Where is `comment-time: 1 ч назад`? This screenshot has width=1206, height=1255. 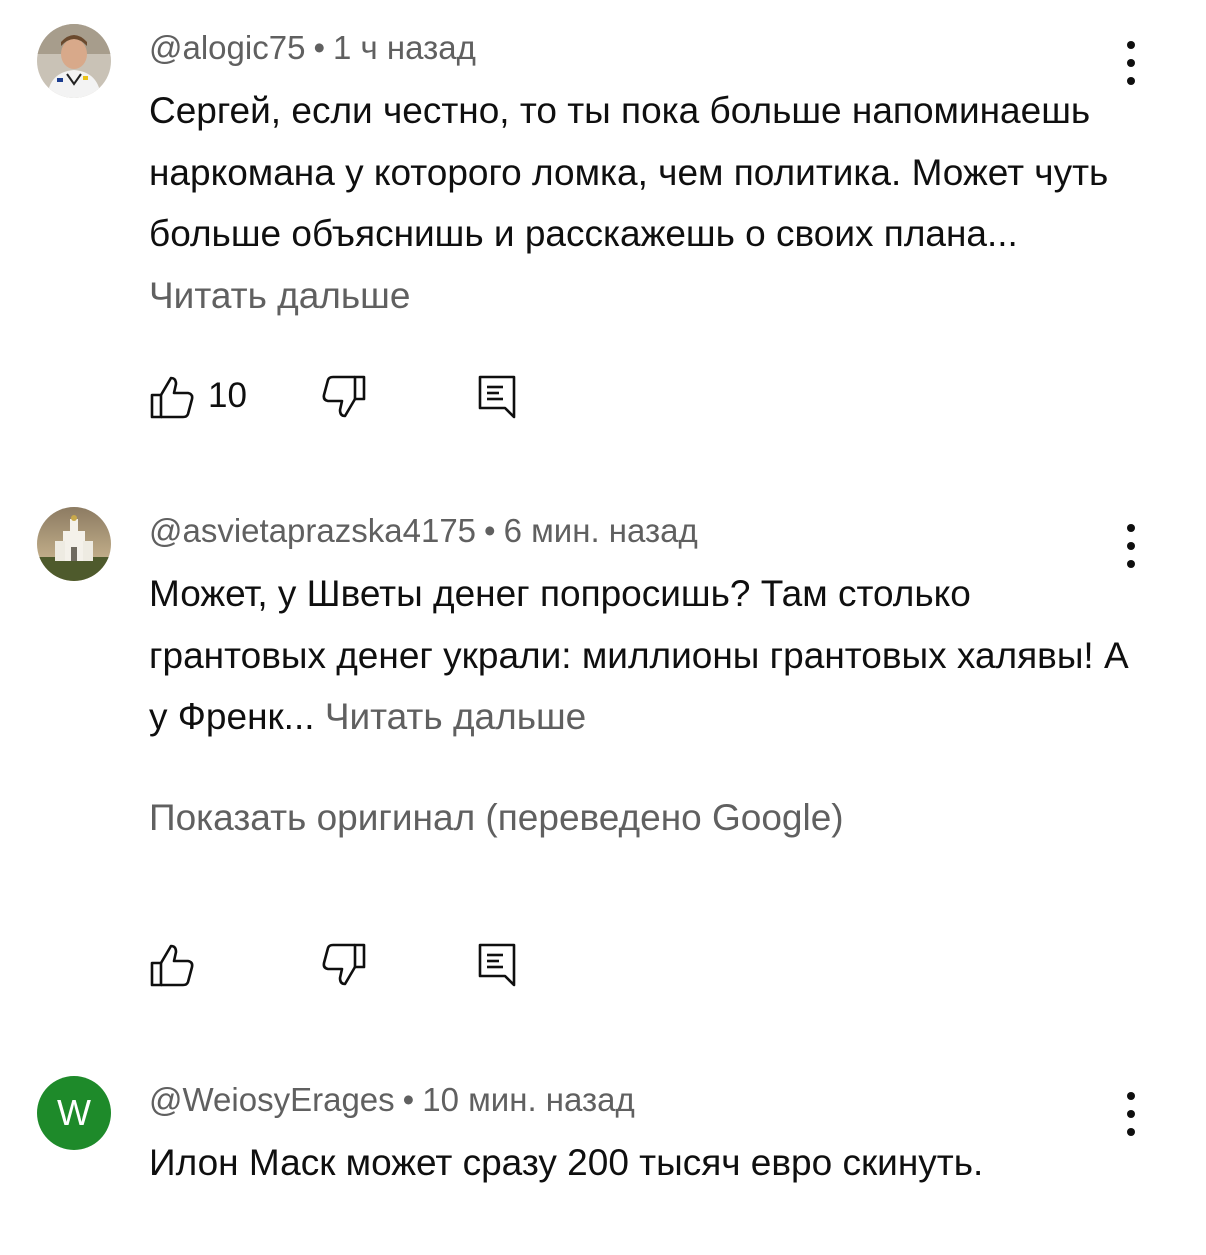
comment-time: 1 ч назад is located at coordinates (404, 47).